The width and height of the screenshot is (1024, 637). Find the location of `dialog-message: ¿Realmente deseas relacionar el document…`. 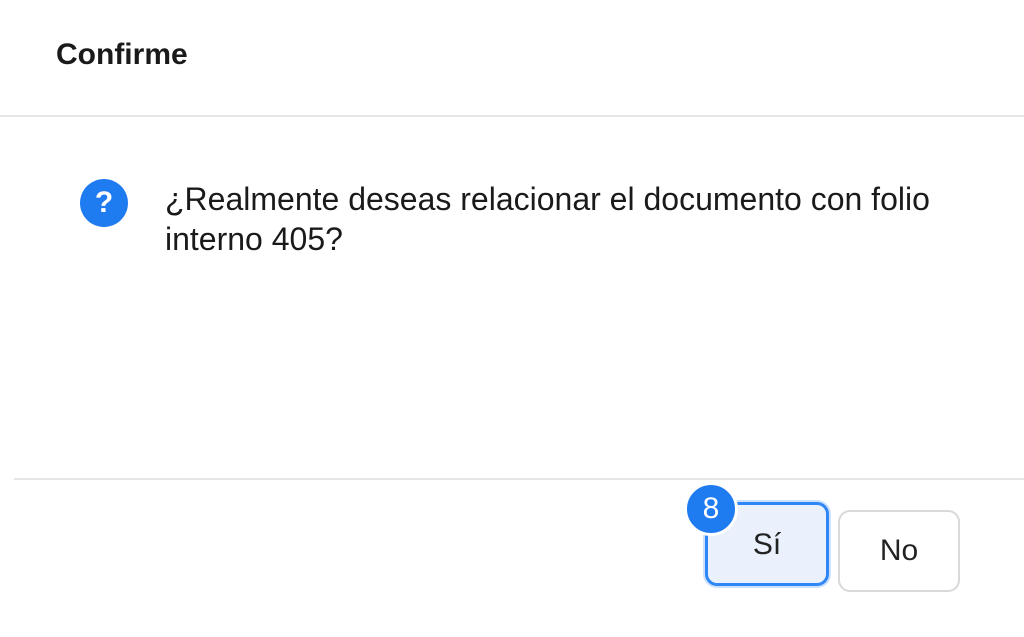

dialog-message: ¿Realmente deseas relacionar el document… is located at coordinates (547, 219).